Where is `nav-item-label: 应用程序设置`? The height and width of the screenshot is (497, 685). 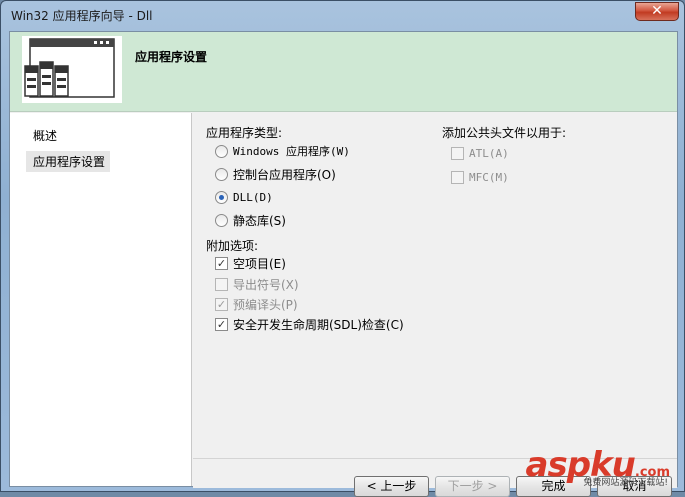
nav-item-label: 应用程序设置 is located at coordinates (69, 162).